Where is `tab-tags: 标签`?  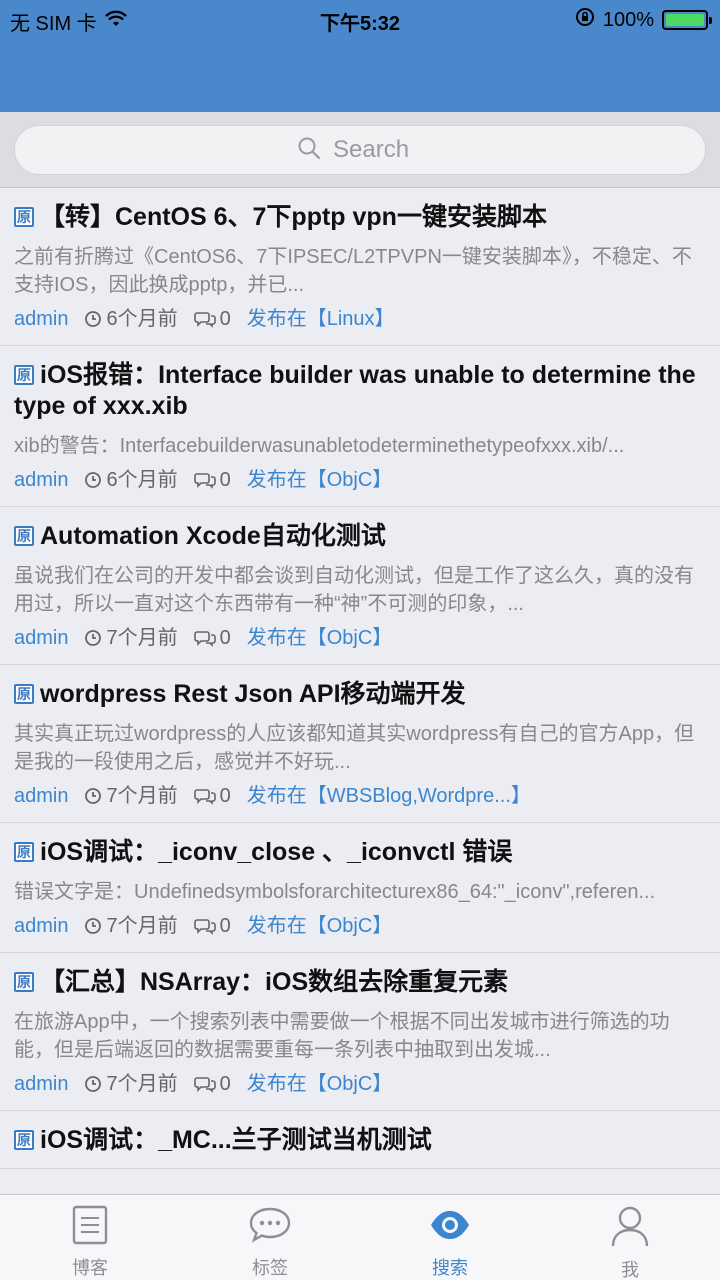
tab-tags: 标签 is located at coordinates (270, 1237).